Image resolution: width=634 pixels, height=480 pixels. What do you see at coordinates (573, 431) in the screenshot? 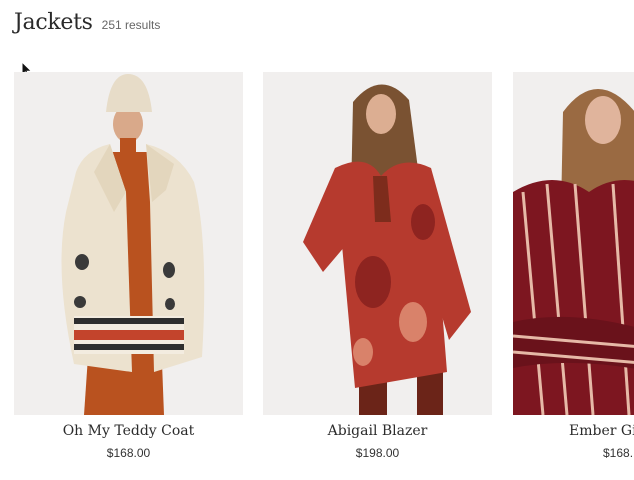
I see `product-name: Ember Gir` at bounding box center [573, 431].